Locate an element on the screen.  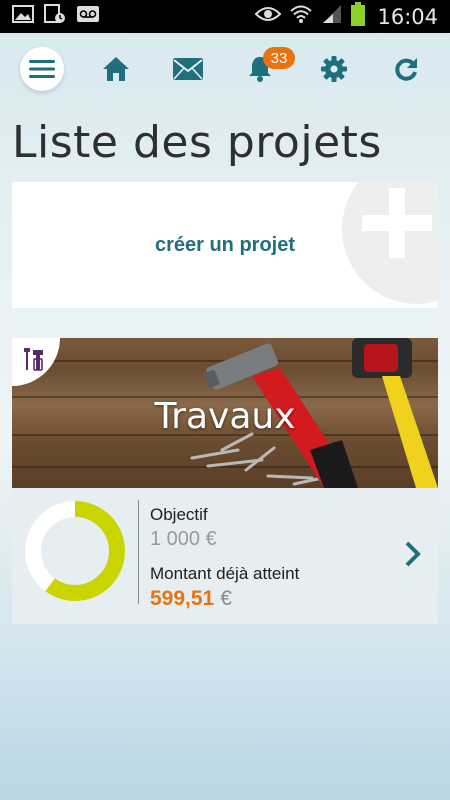
refresh-icon is located at coordinates (406, 69).